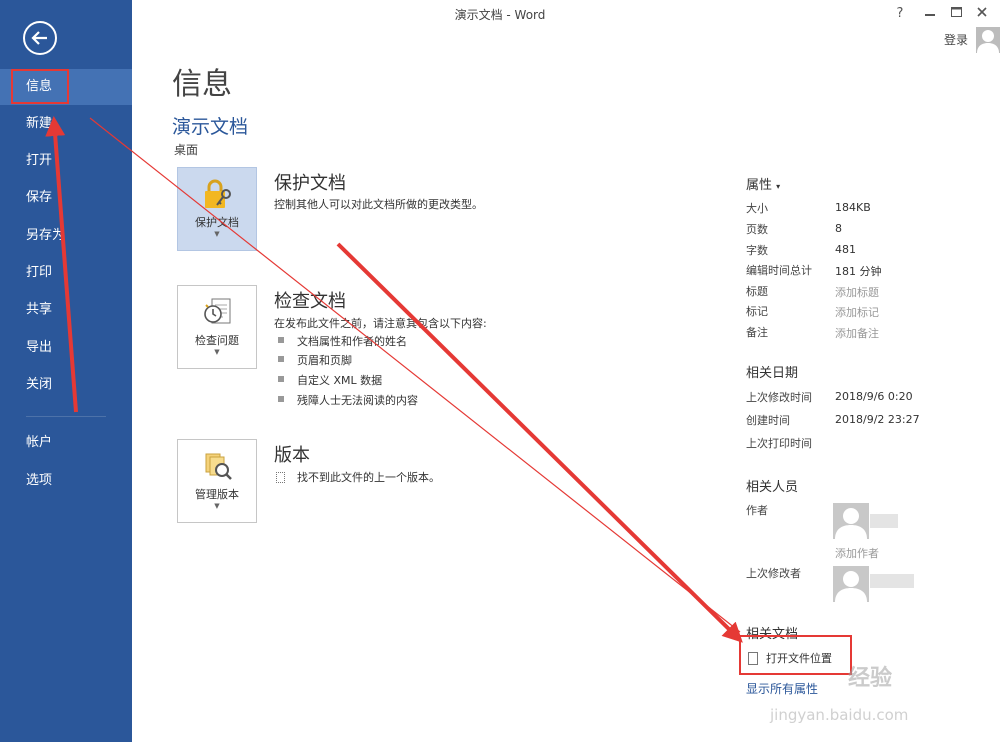  Describe the element at coordinates (40, 38) in the screenshot. I see `back-arrow-icon` at that location.